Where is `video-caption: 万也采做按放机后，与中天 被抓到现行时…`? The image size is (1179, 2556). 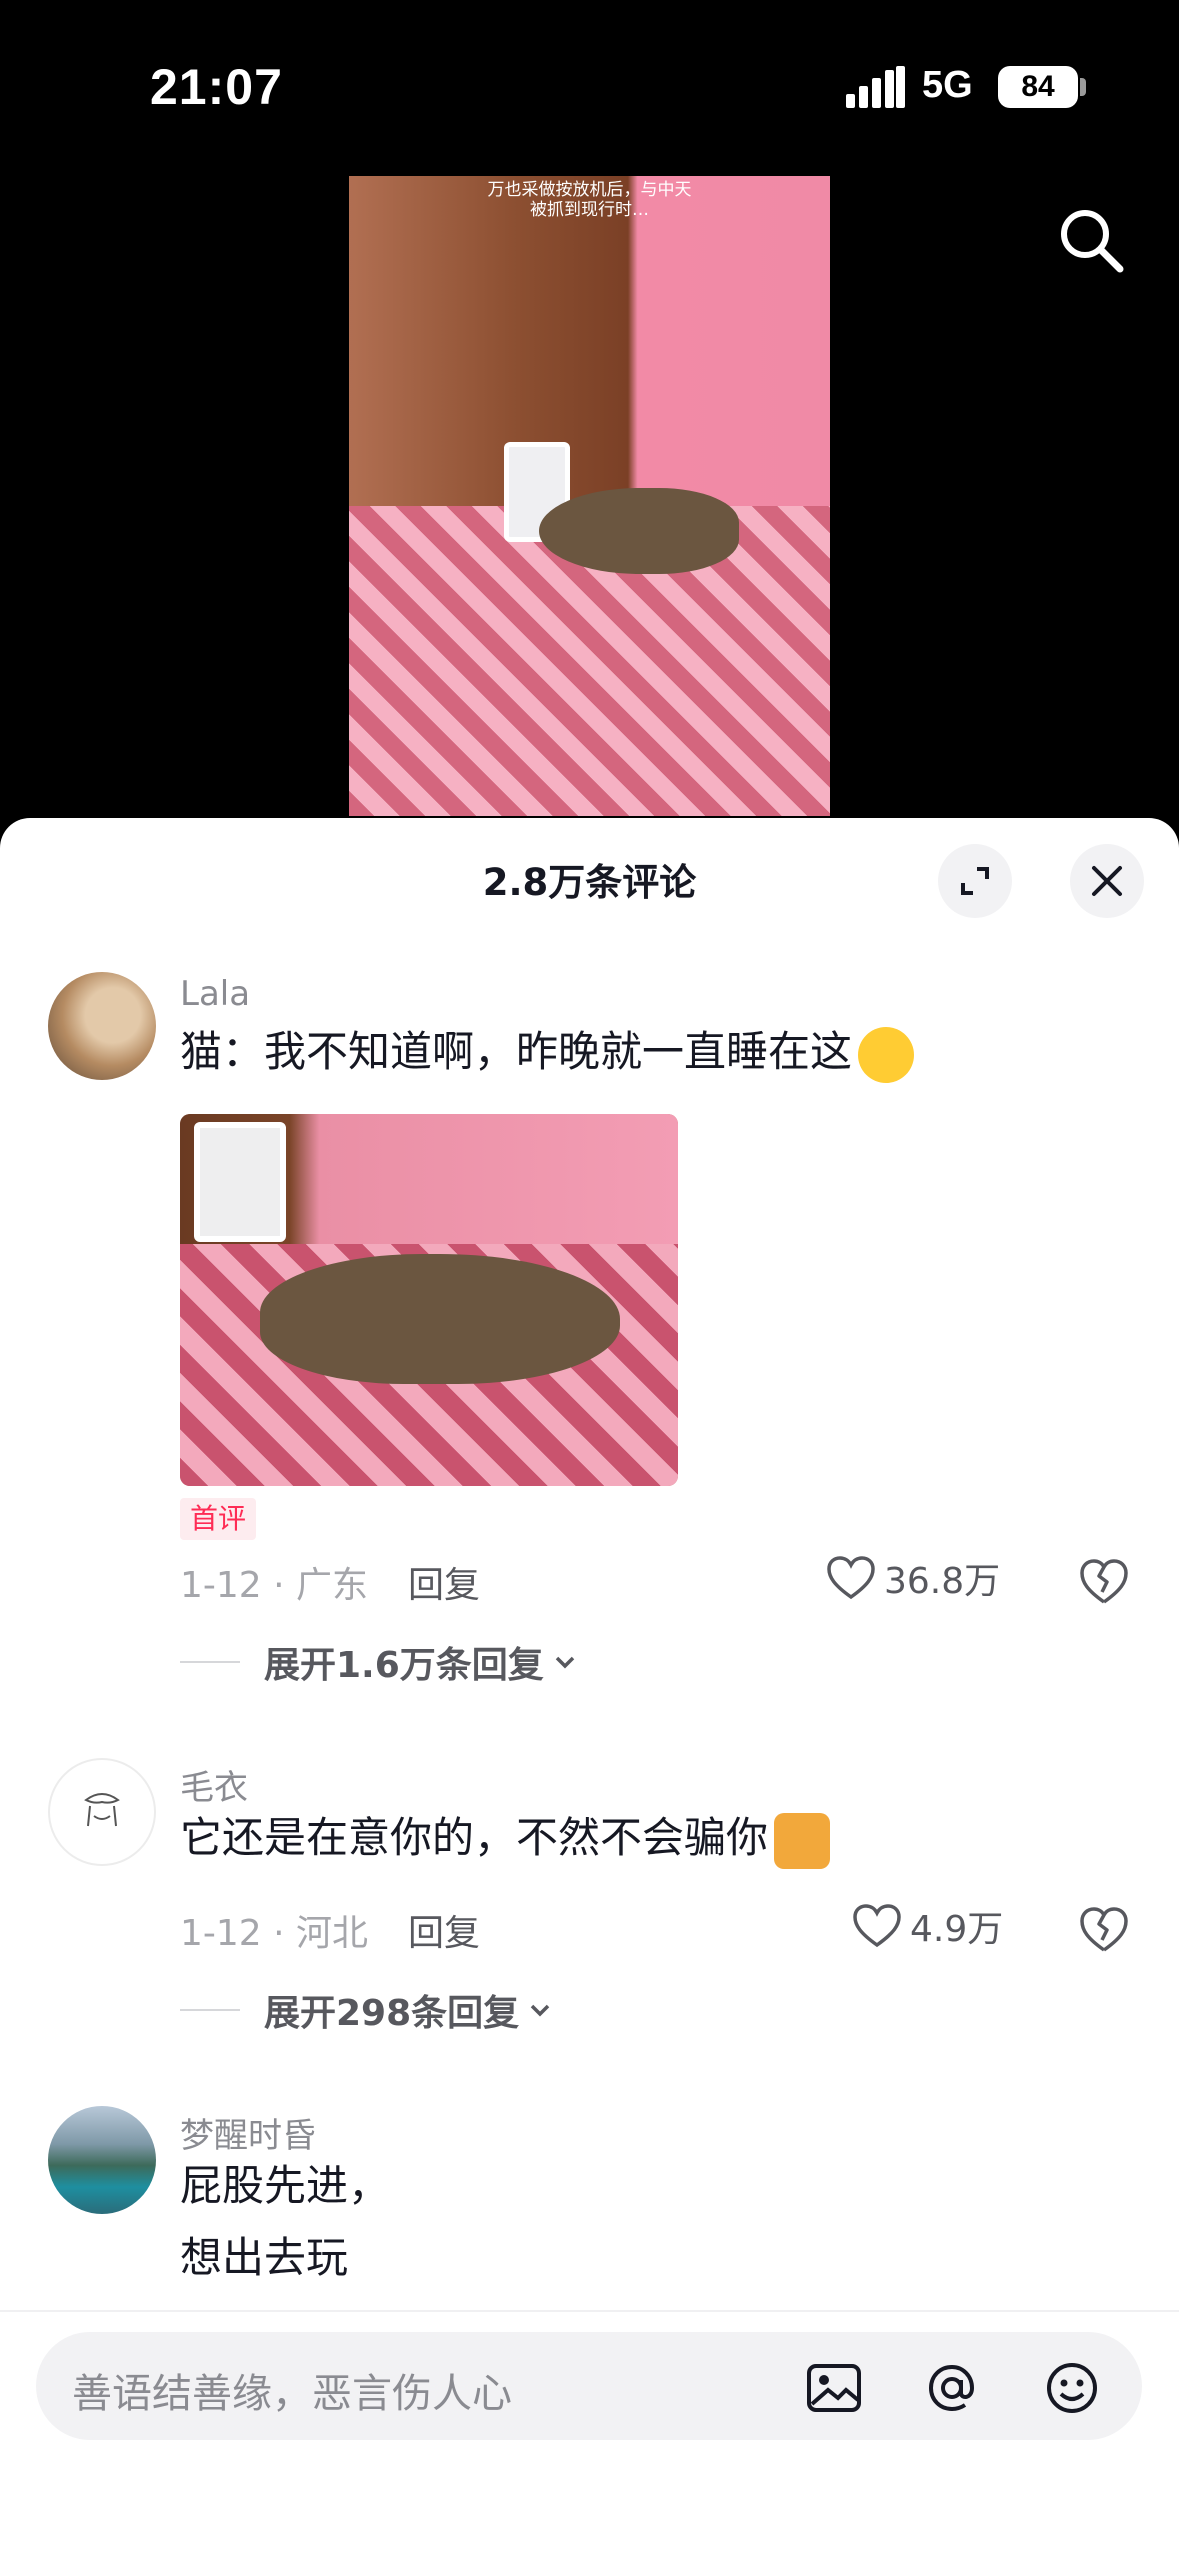
video-caption: 万也采做按放机后，与中天 被抓到现行时… is located at coordinates (589, 200).